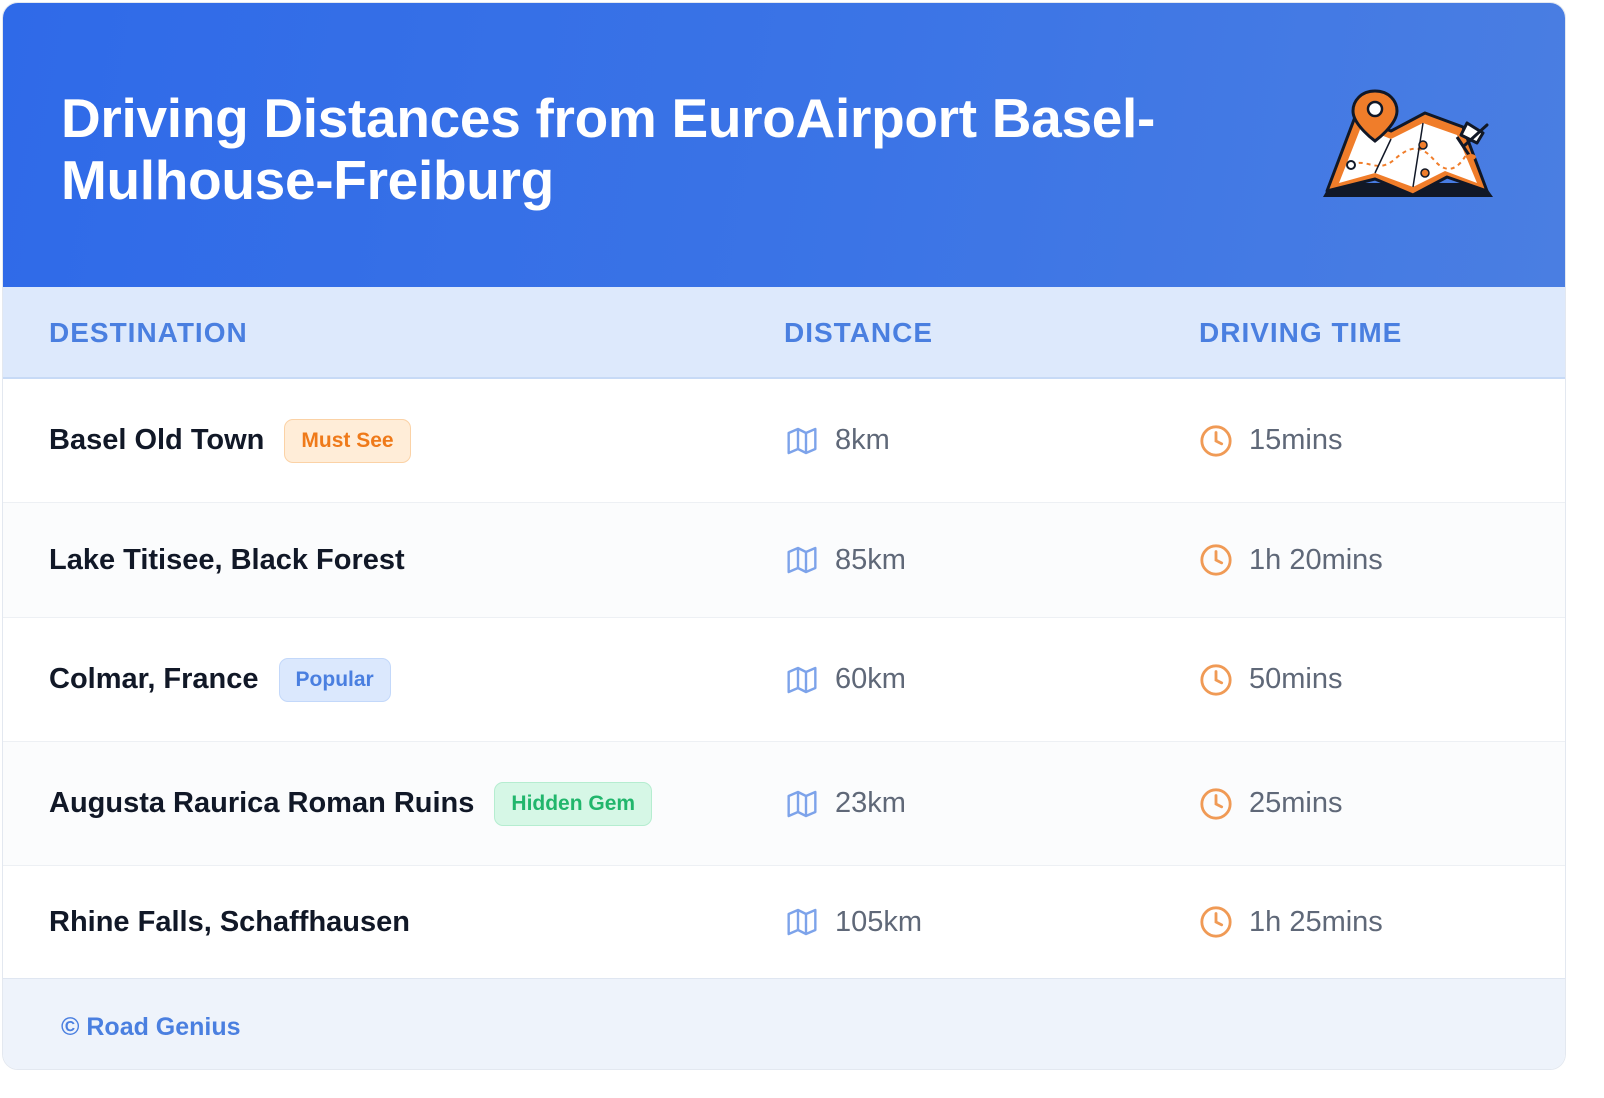  What do you see at coordinates (334, 679) in the screenshot?
I see `popular-badge: Popular` at bounding box center [334, 679].